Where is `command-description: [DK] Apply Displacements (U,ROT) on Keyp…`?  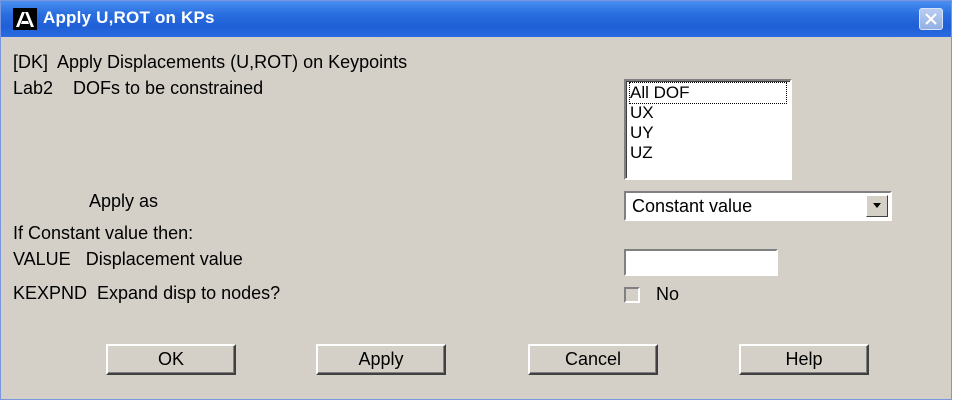
command-description: [DK] Apply Displacements (U,ROT) on Keyp… is located at coordinates (210, 62).